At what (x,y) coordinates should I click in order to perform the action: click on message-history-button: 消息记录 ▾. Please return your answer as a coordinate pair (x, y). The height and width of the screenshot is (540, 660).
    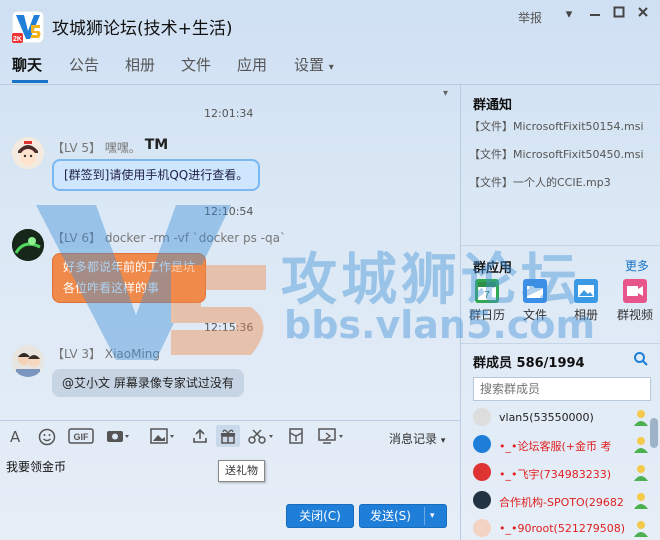
    Looking at the image, I should click on (417, 438).